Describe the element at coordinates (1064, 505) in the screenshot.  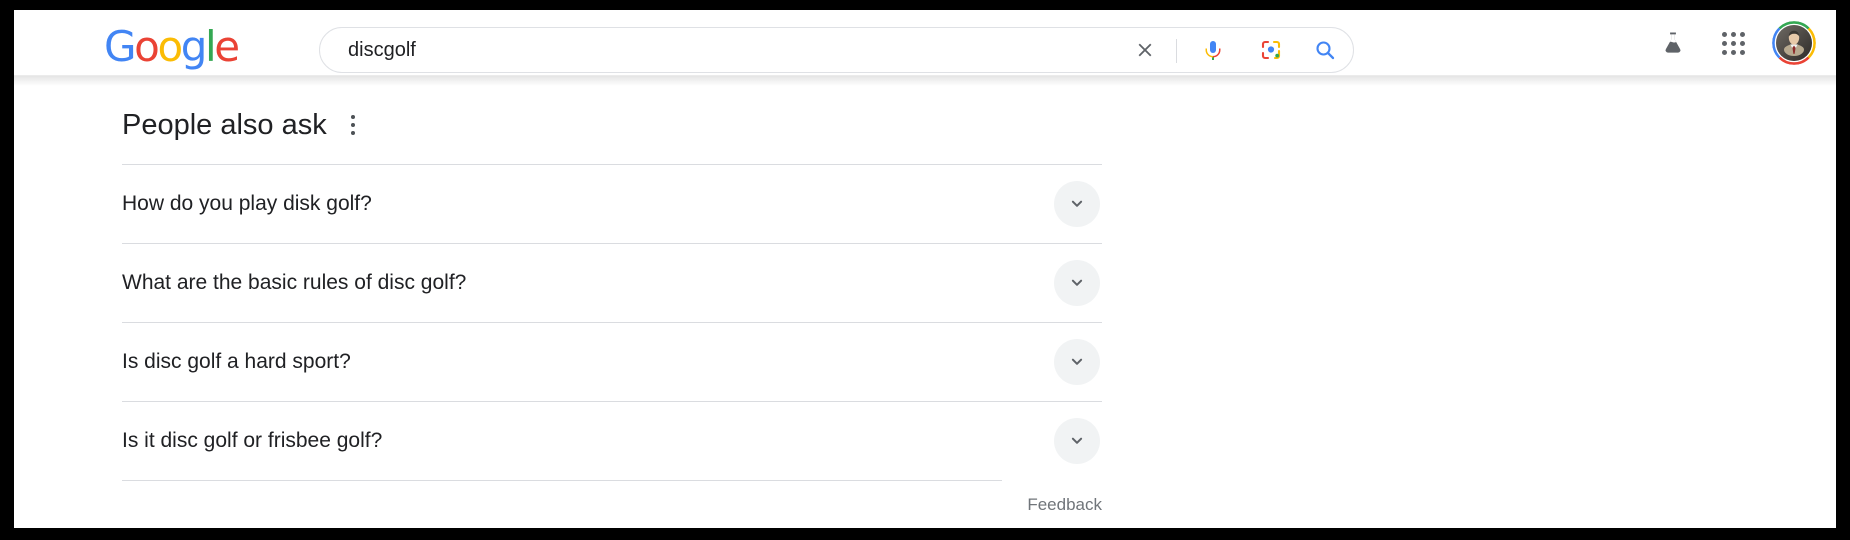
I see `feedback-link: Feedback` at that location.